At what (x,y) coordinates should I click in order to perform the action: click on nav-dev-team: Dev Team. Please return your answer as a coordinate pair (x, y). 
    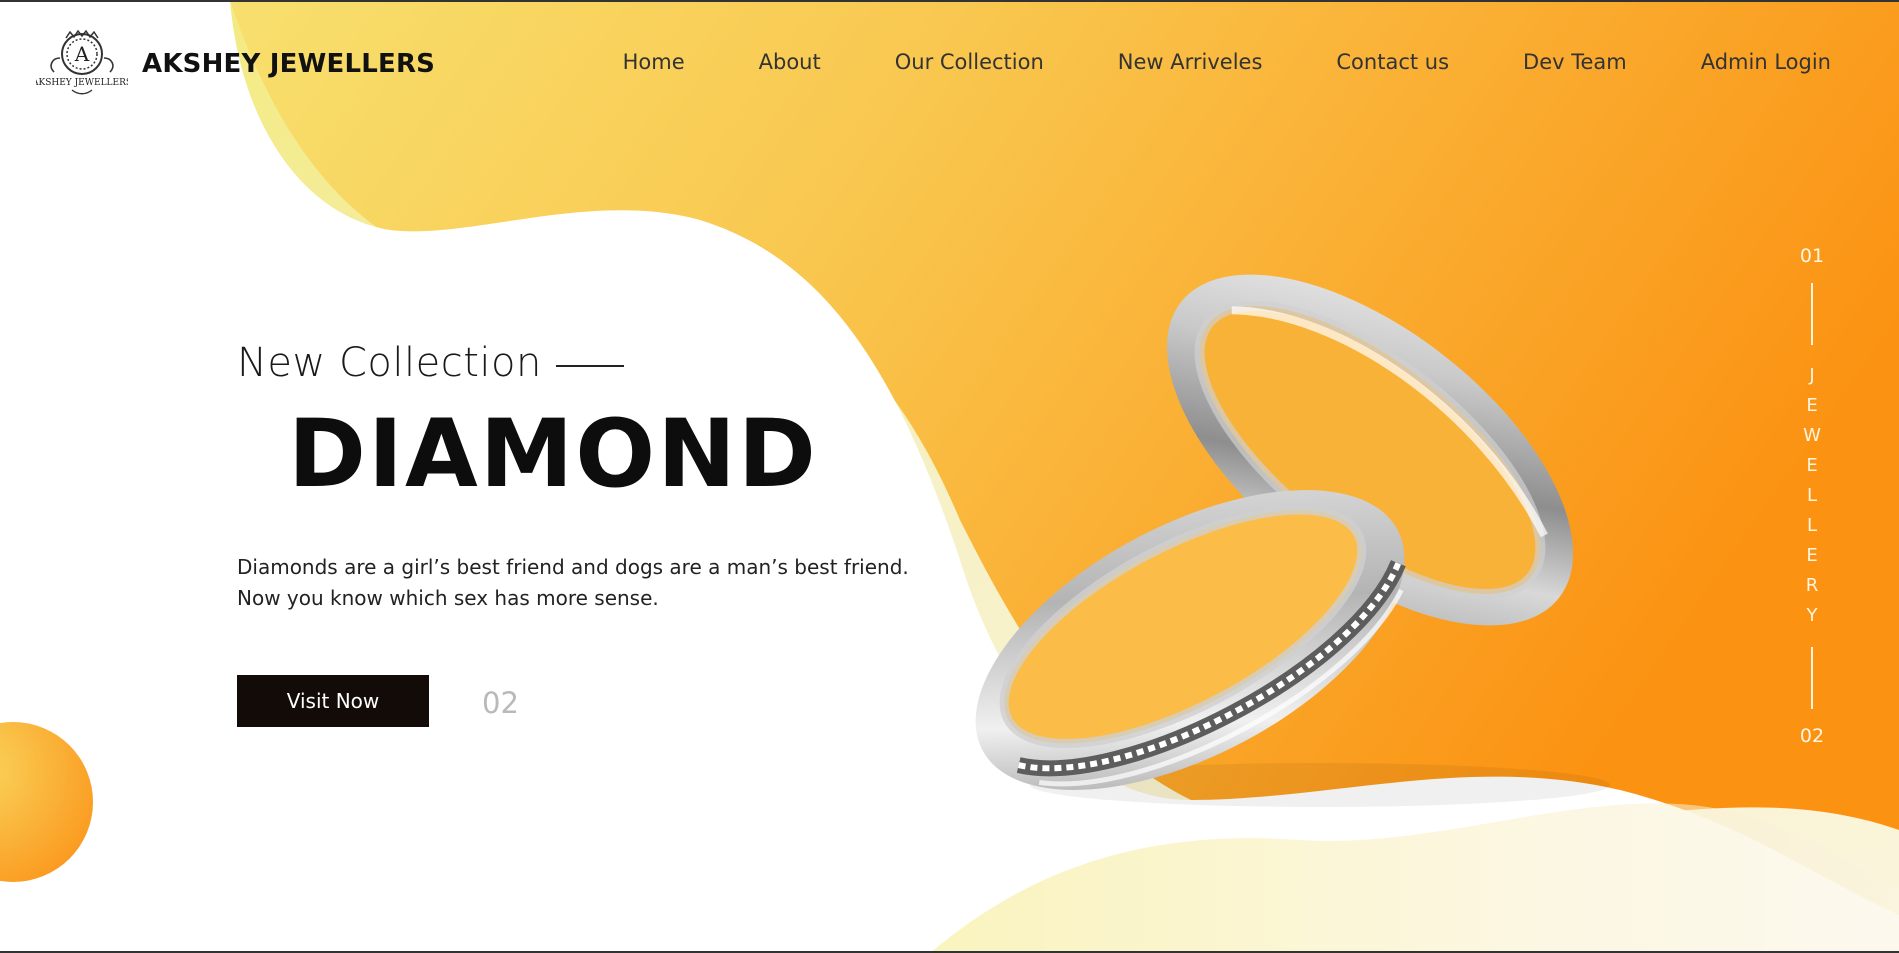
    Looking at the image, I should click on (1575, 62).